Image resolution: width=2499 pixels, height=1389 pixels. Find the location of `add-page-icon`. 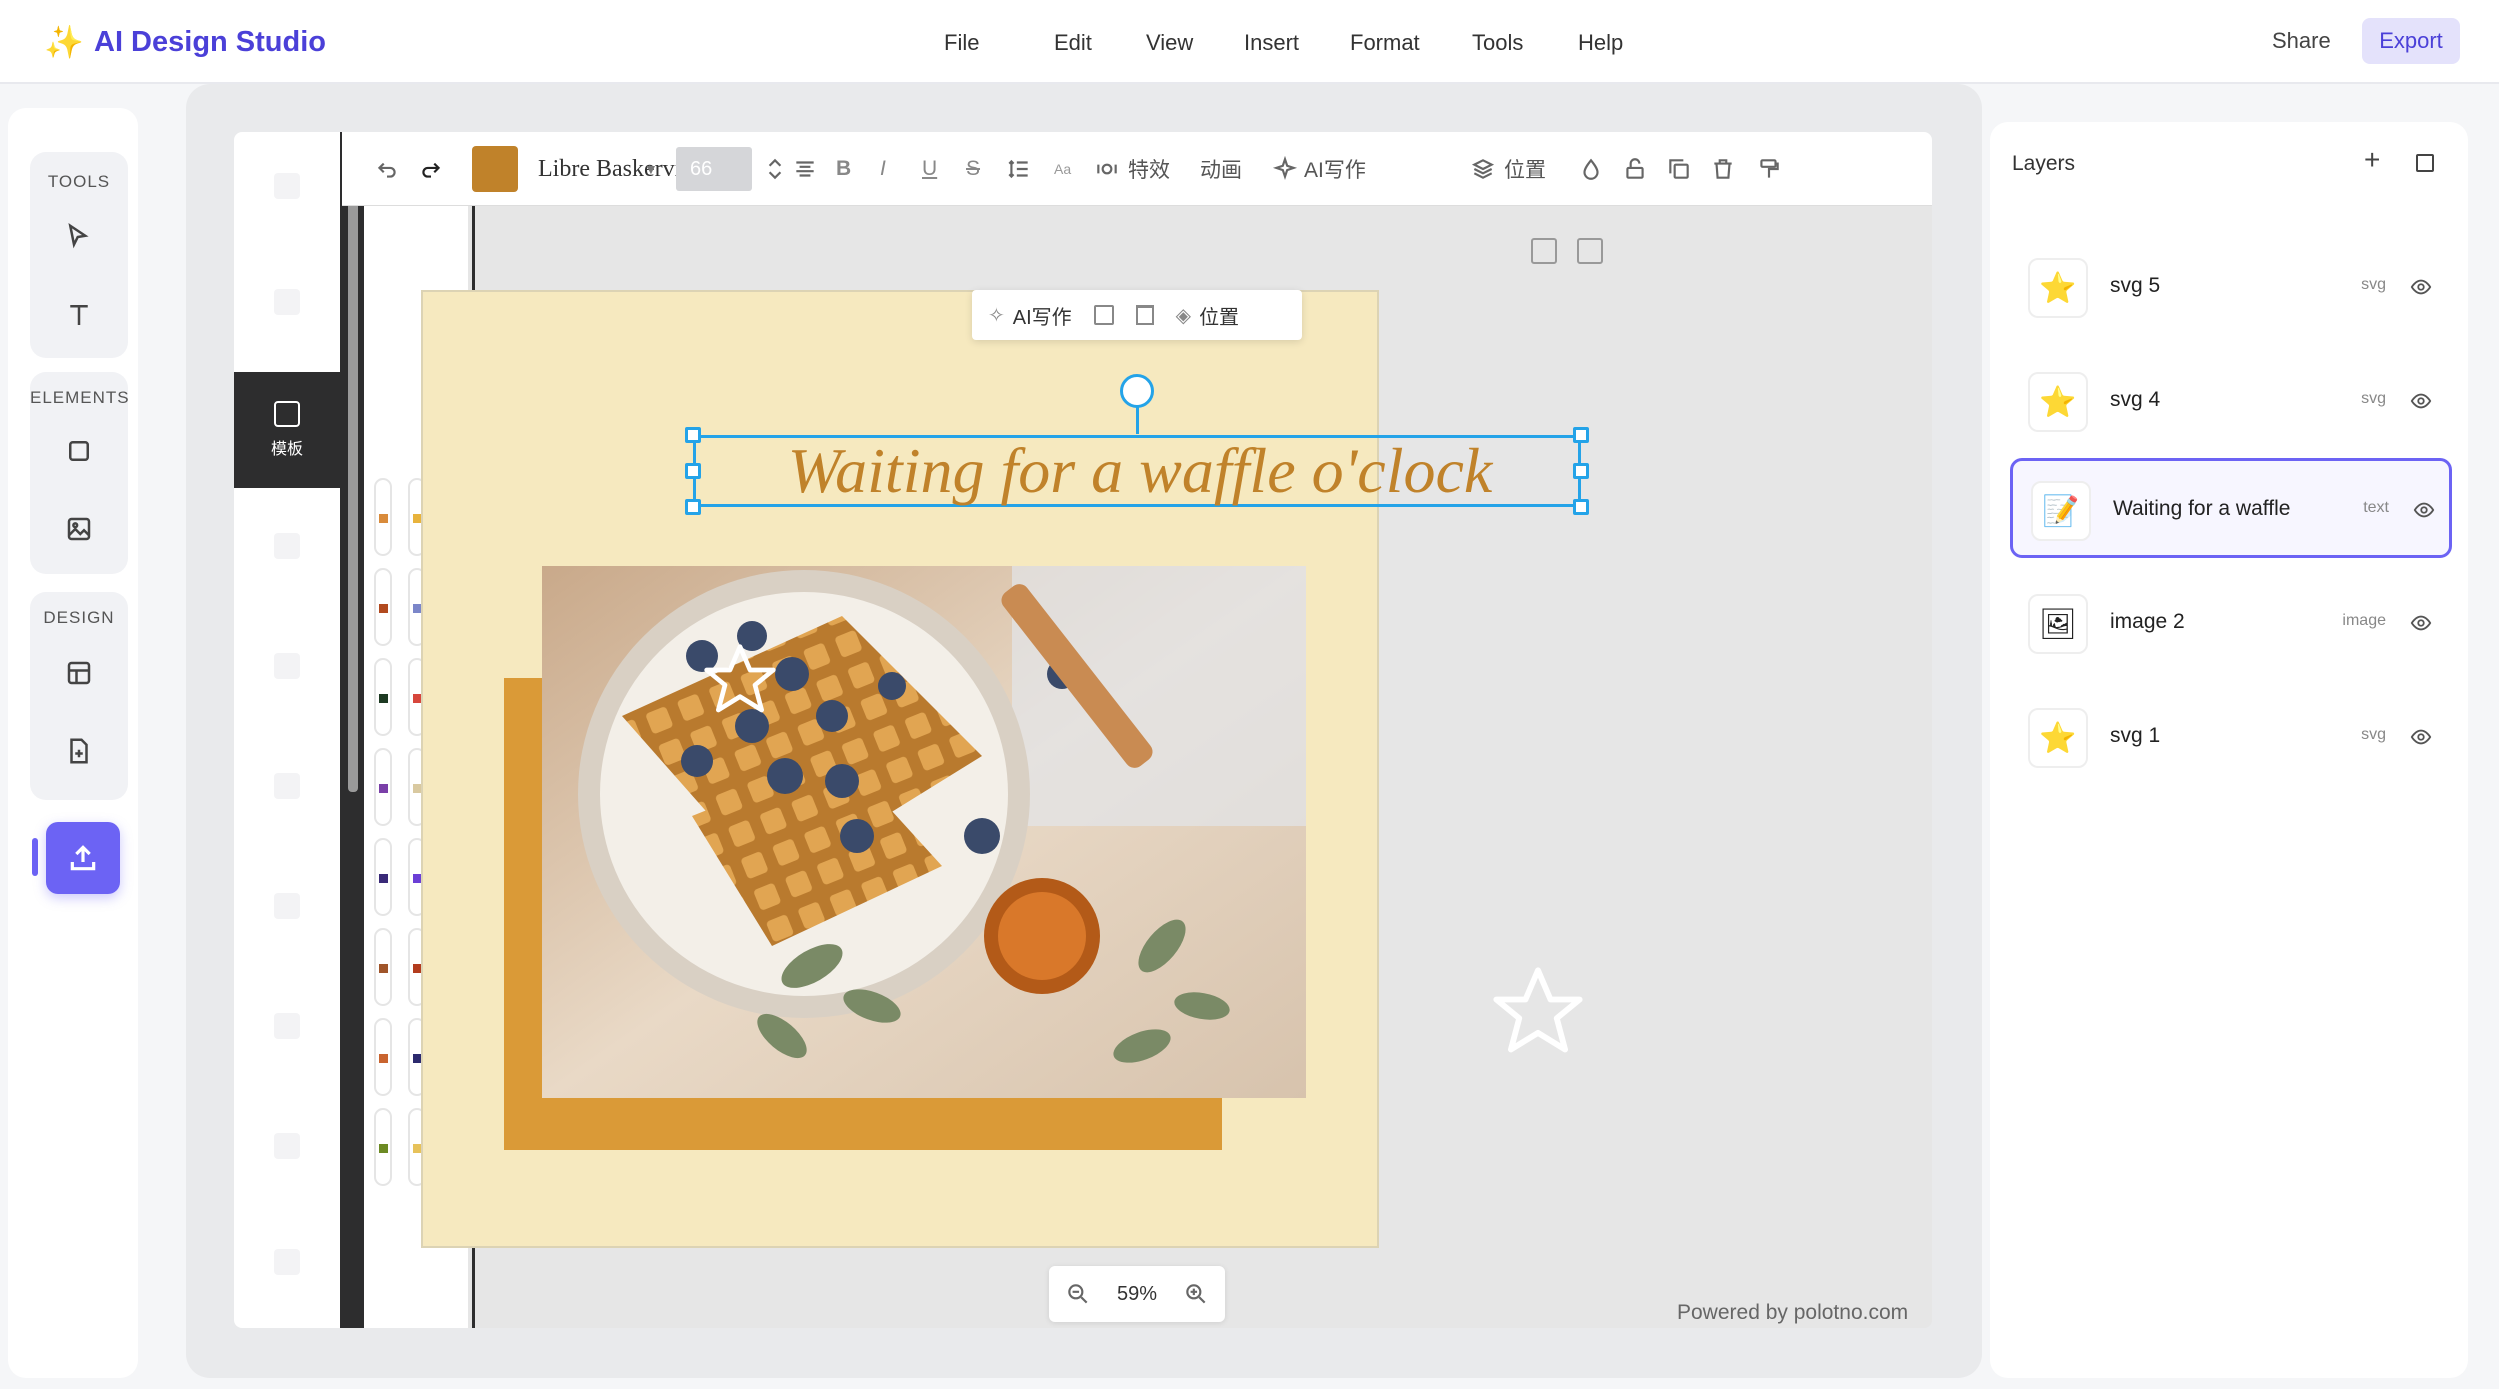

add-page-icon is located at coordinates (1590, 251).